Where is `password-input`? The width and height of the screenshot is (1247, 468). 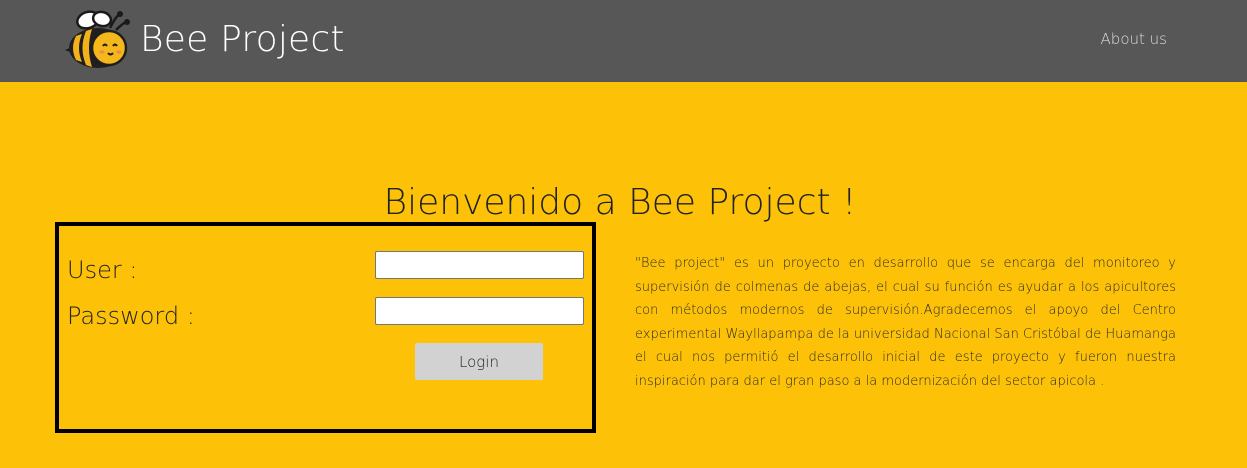
password-input is located at coordinates (479, 311).